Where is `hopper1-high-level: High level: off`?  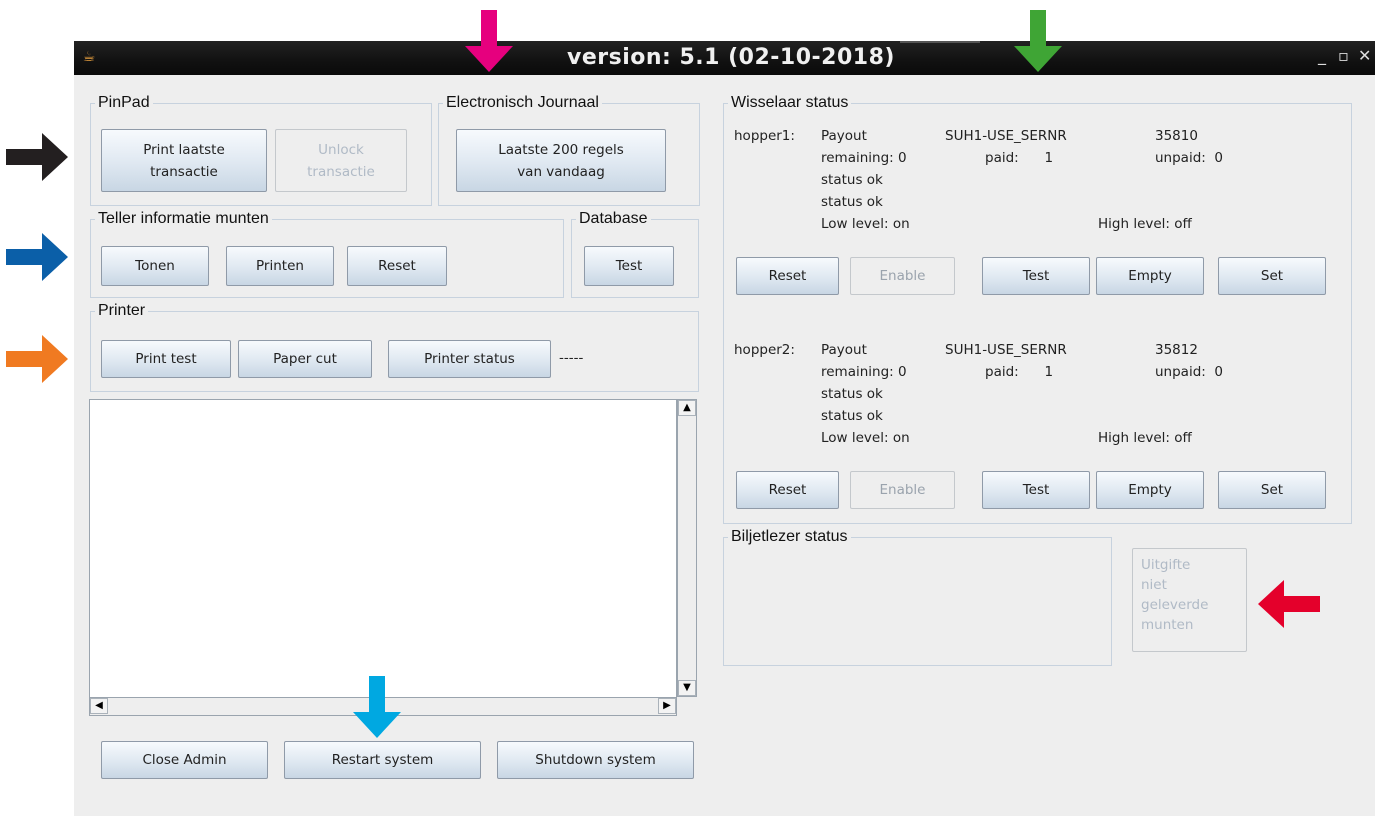
hopper1-high-level: High level: off is located at coordinates (1145, 224).